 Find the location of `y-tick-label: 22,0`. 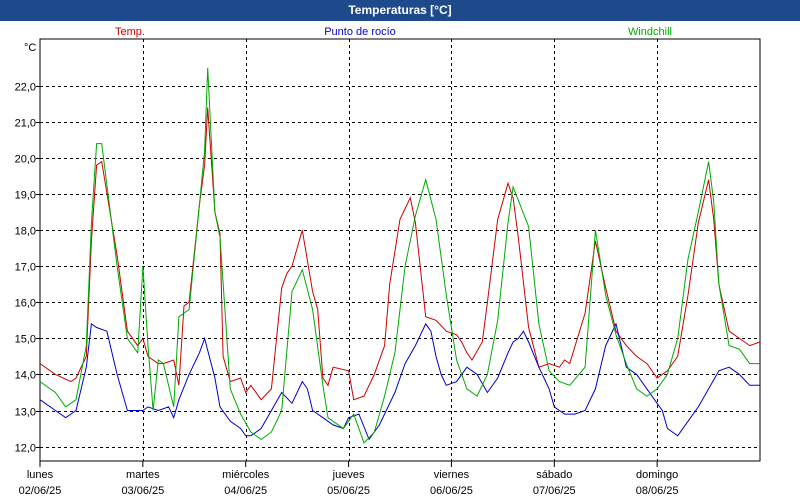

y-tick-label: 22,0 is located at coordinates (25, 88).